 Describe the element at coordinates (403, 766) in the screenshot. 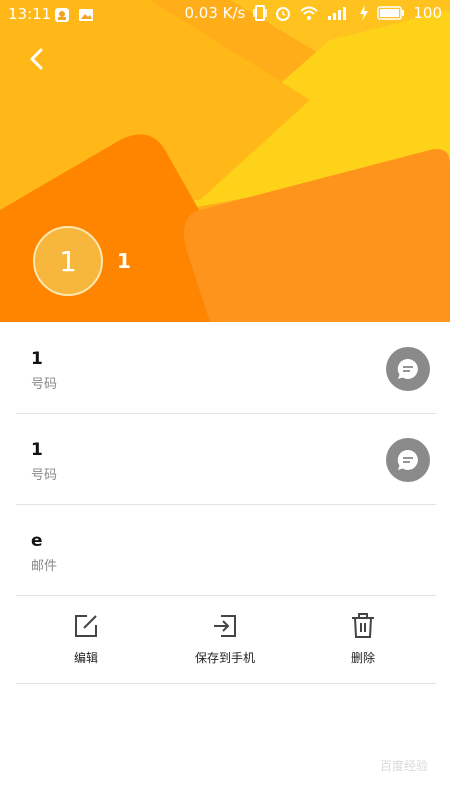

I see `watermark: 百度经验` at that location.